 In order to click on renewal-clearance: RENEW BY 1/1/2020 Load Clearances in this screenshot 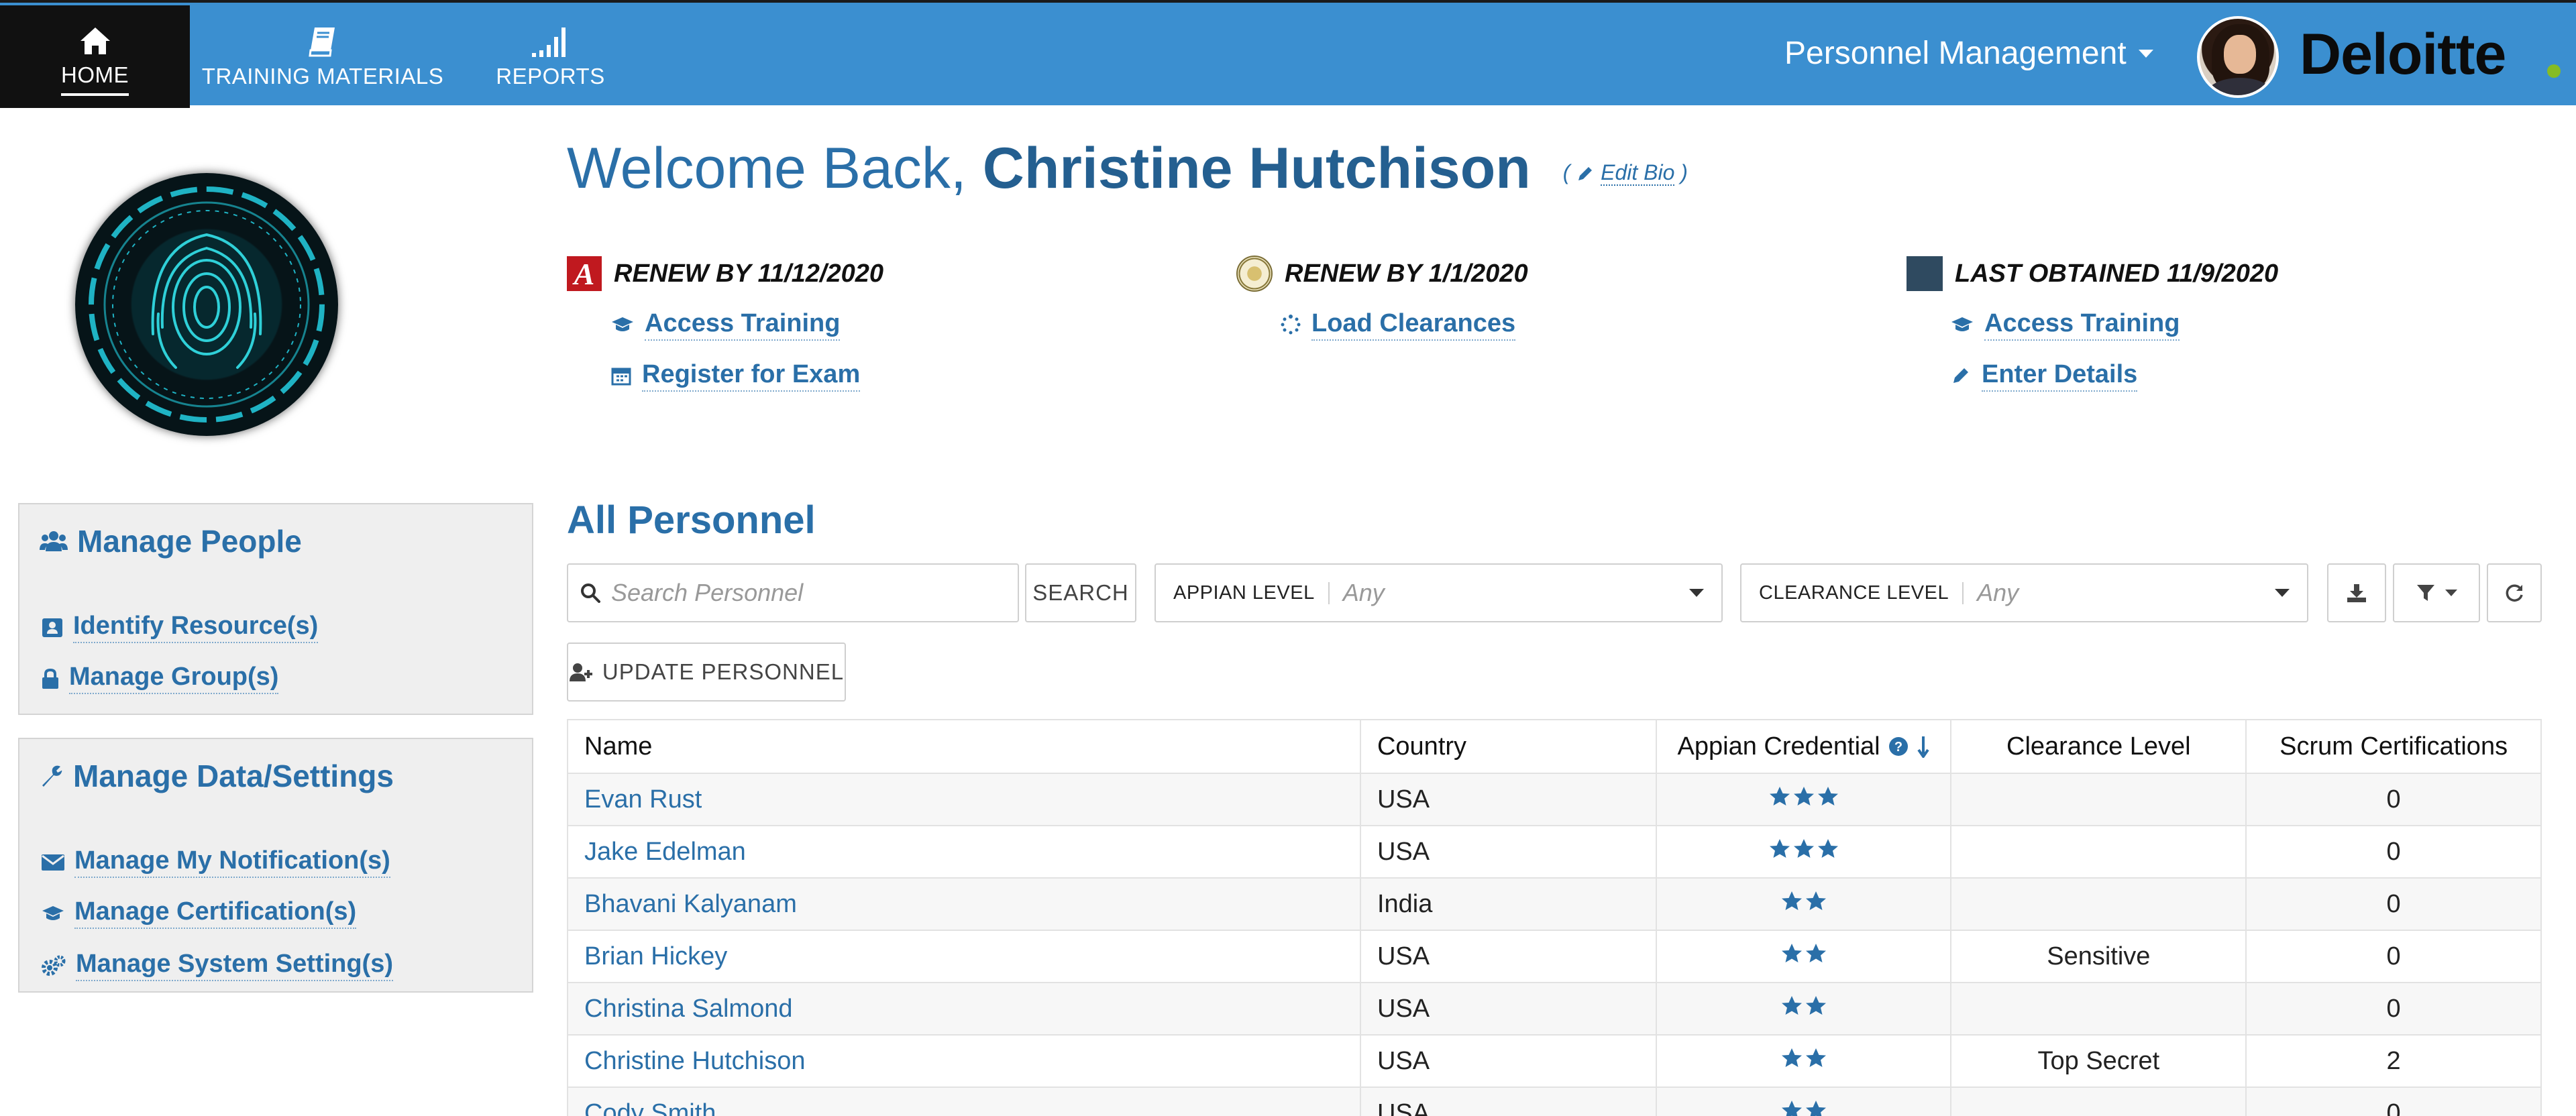, I will do `click(1382, 306)`.